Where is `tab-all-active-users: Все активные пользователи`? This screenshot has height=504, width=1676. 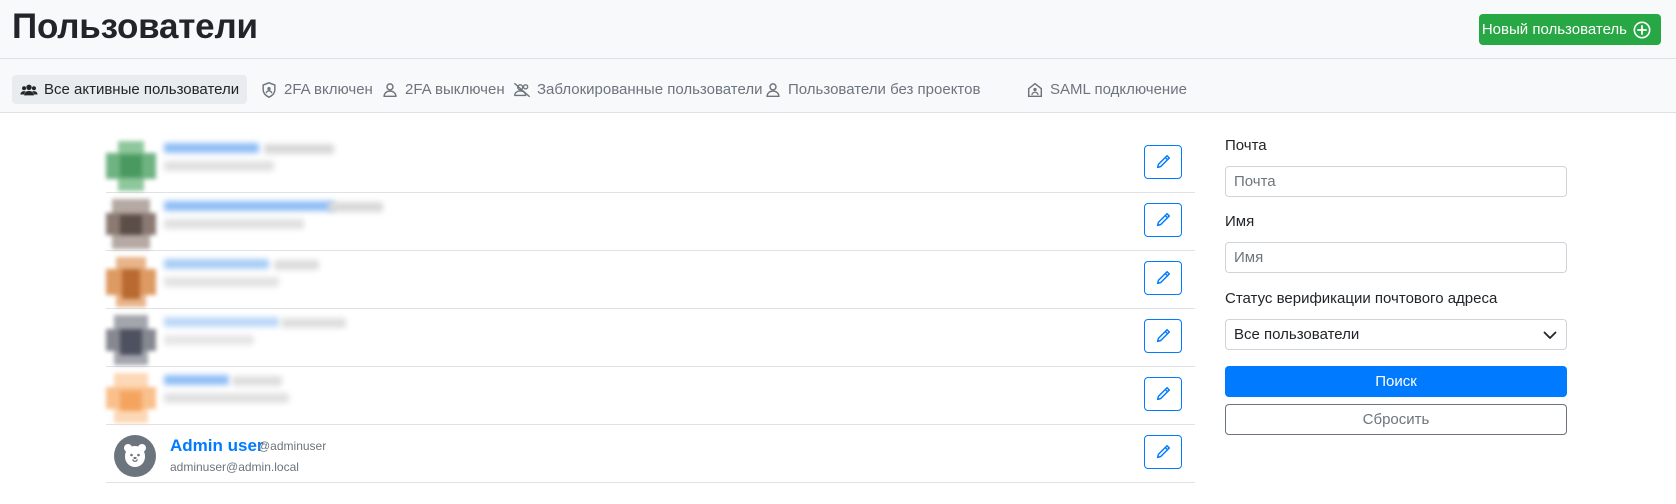 tab-all-active-users: Все активные пользователи is located at coordinates (130, 89).